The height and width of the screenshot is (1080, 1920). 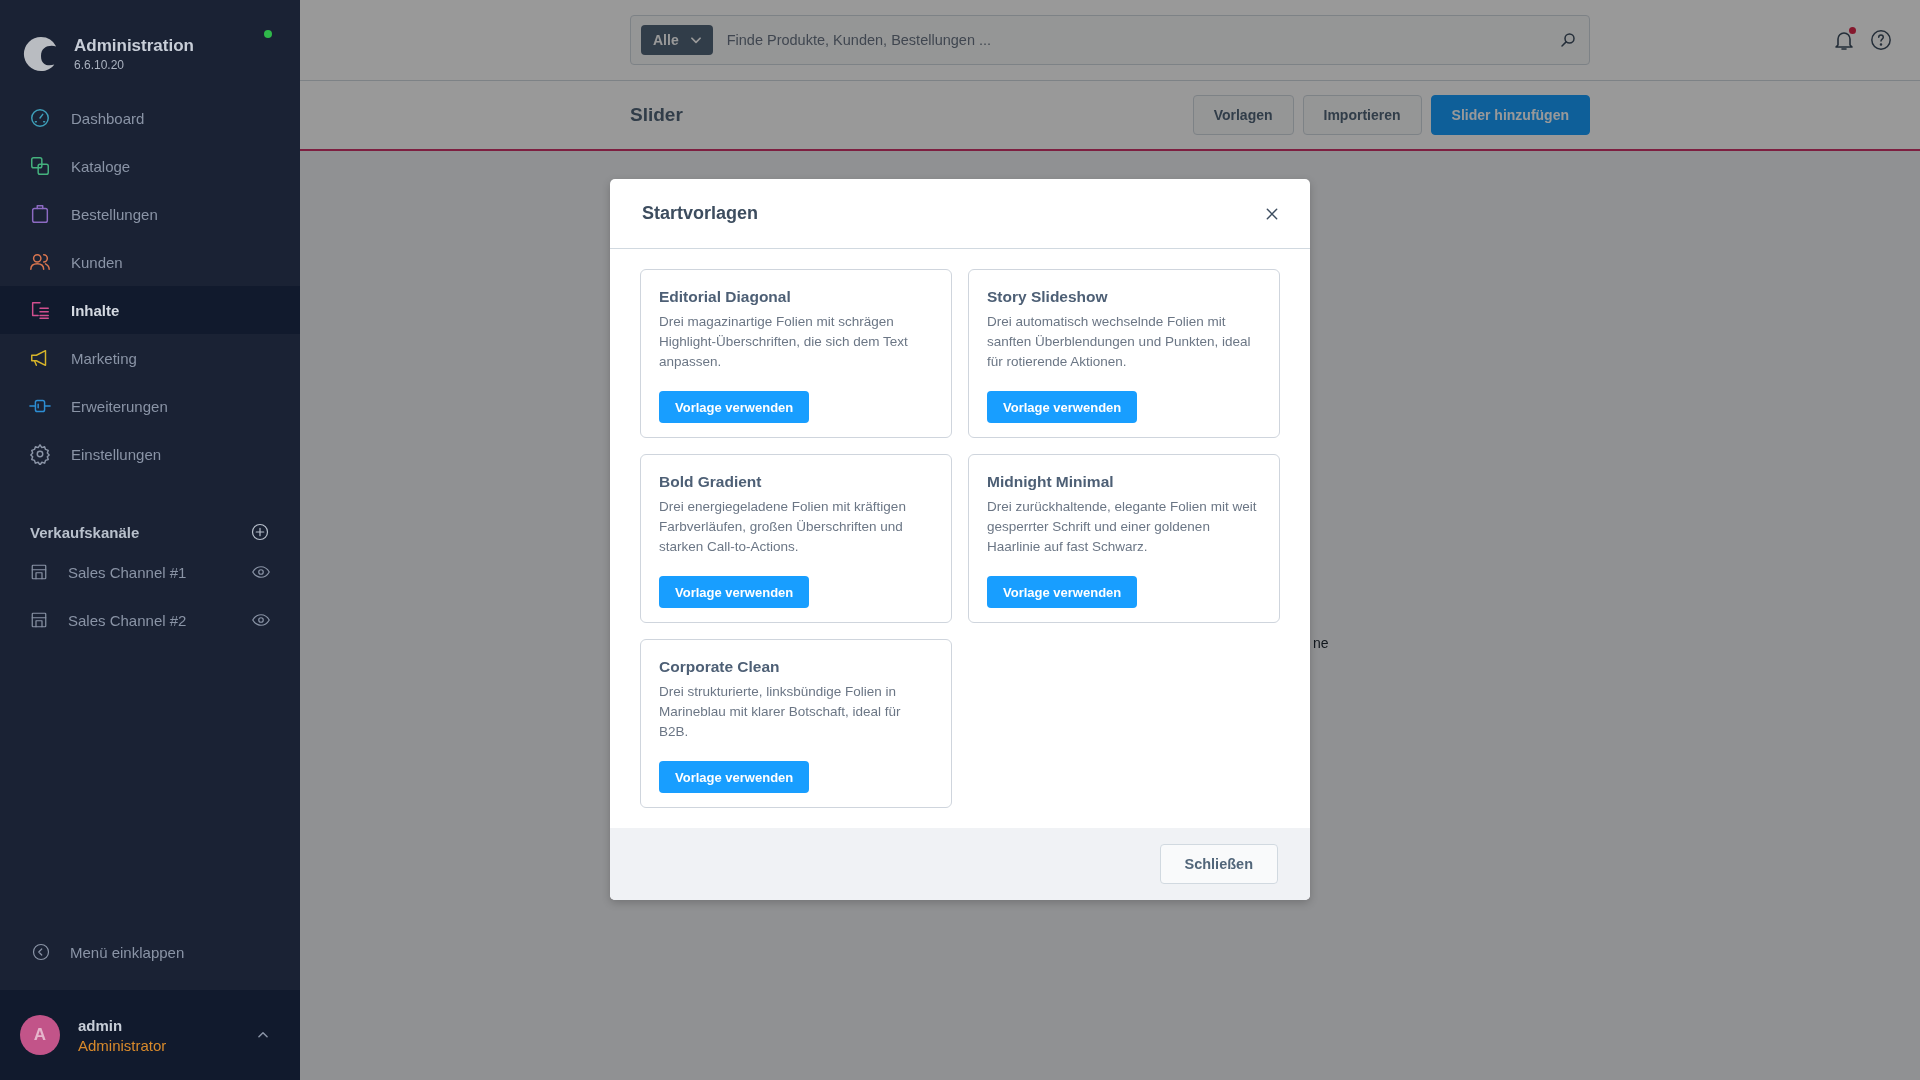 What do you see at coordinates (150, 118) in the screenshot?
I see `nav-item: Dashboard` at bounding box center [150, 118].